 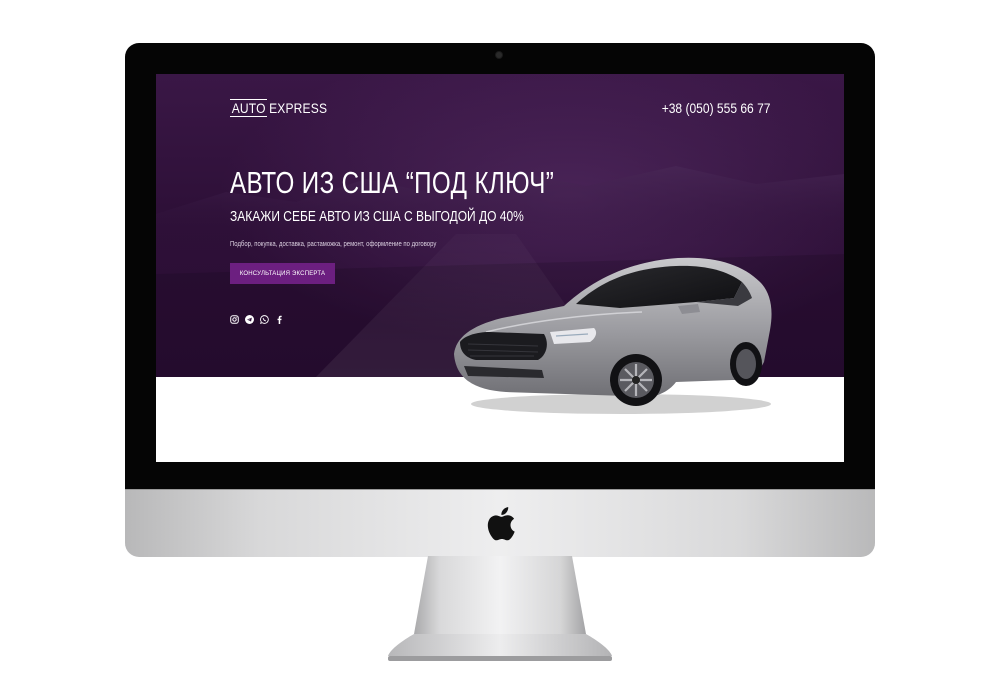 What do you see at coordinates (264, 319) in the screenshot?
I see `whatsapp-icon` at bounding box center [264, 319].